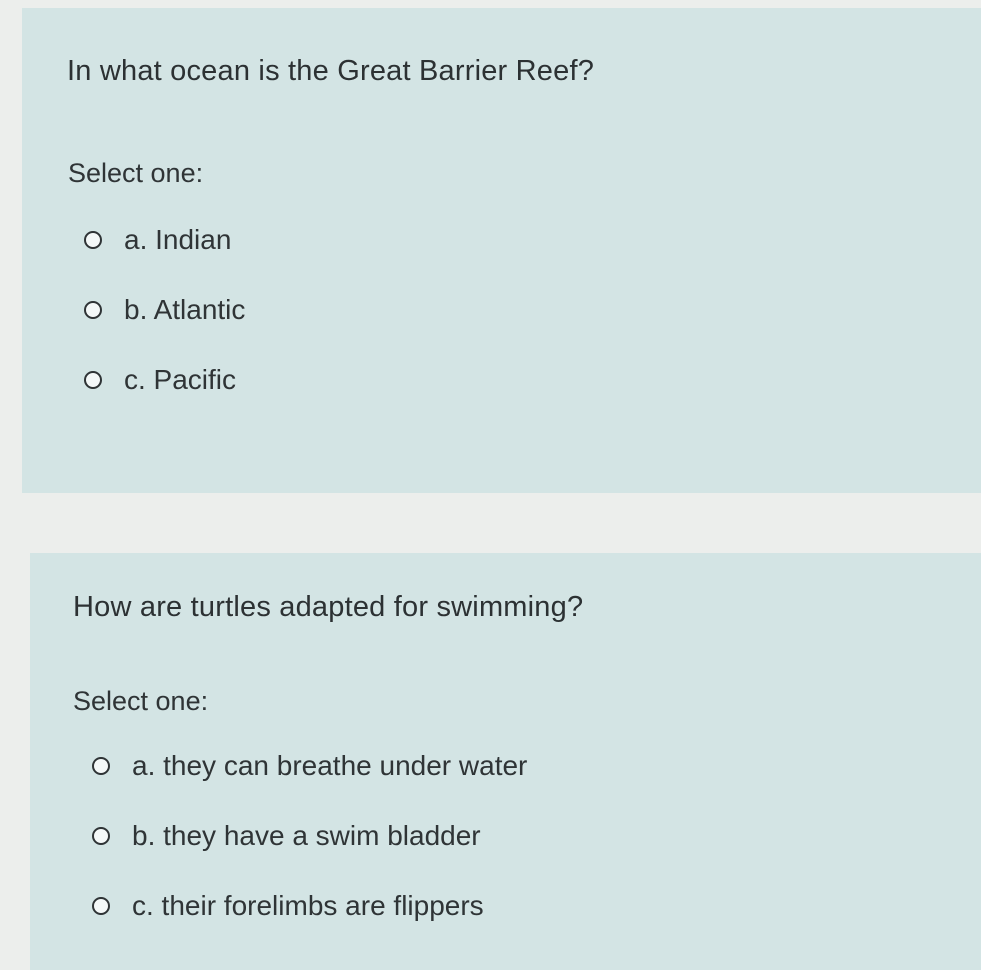 Image resolution: width=981 pixels, height=970 pixels. What do you see at coordinates (180, 379) in the screenshot?
I see `answer-label: c. Pacific` at bounding box center [180, 379].